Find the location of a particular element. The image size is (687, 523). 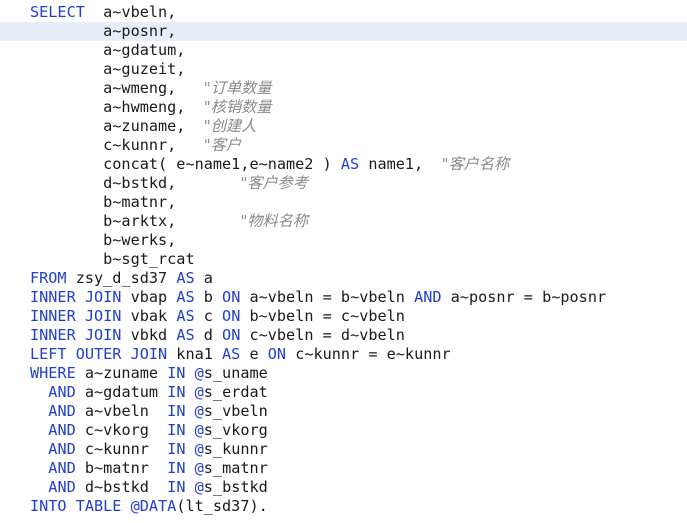

code-comment: "核销数量 is located at coordinates (237, 107).